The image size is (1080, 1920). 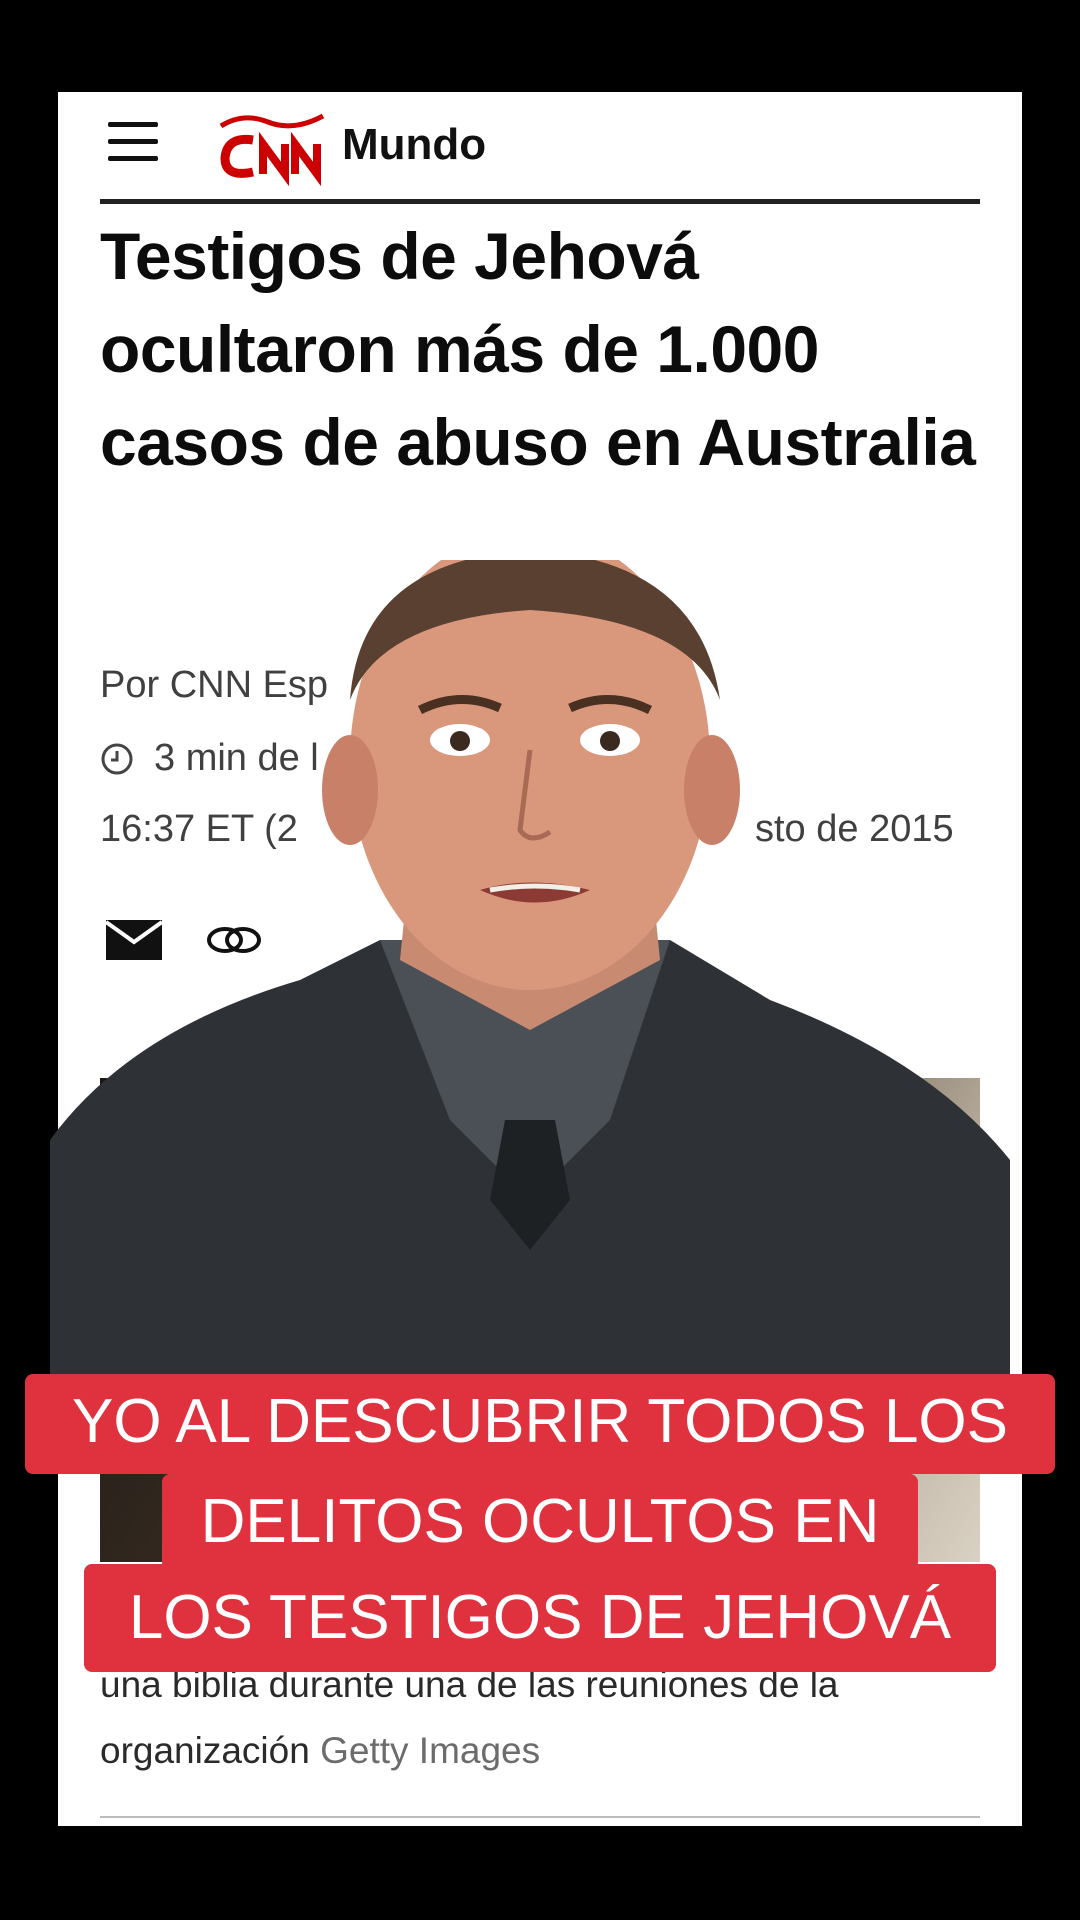 I want to click on cnn-logo, so click(x=273, y=146).